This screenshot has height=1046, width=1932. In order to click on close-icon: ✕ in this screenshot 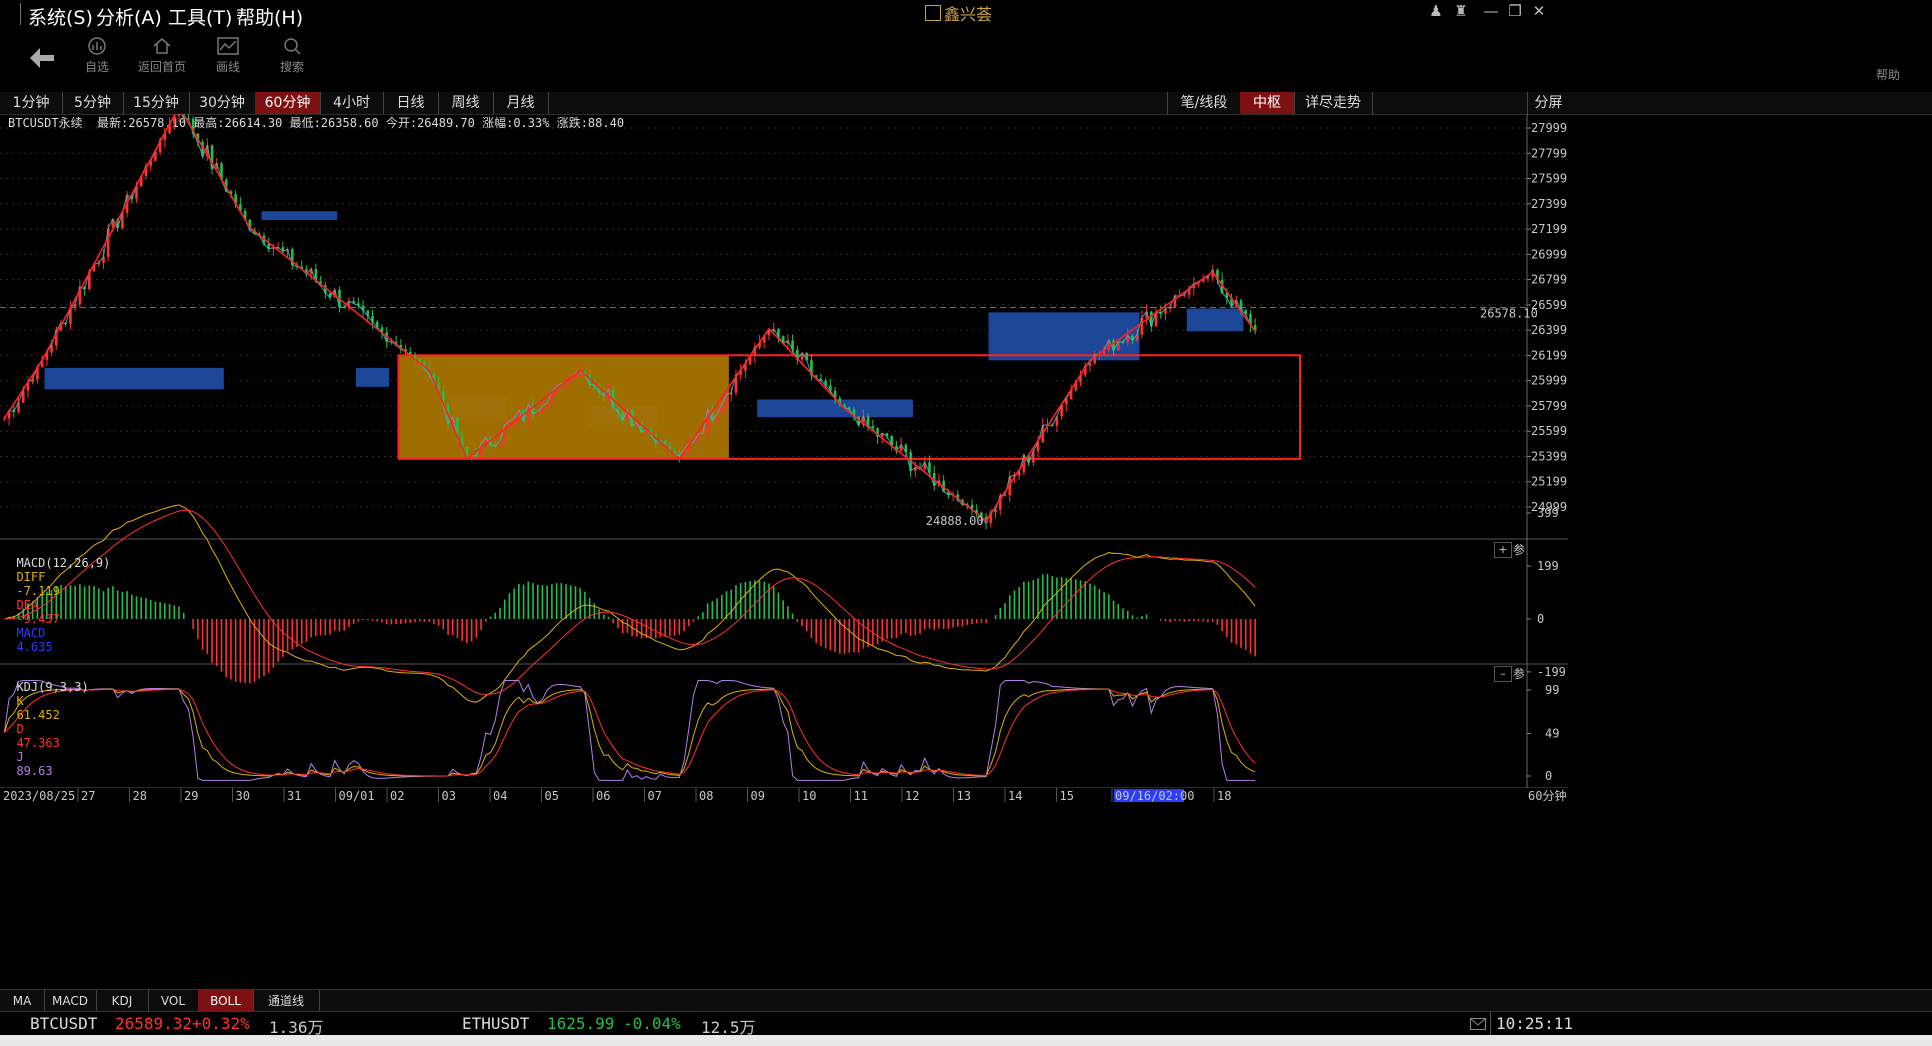, I will do `click(1539, 12)`.